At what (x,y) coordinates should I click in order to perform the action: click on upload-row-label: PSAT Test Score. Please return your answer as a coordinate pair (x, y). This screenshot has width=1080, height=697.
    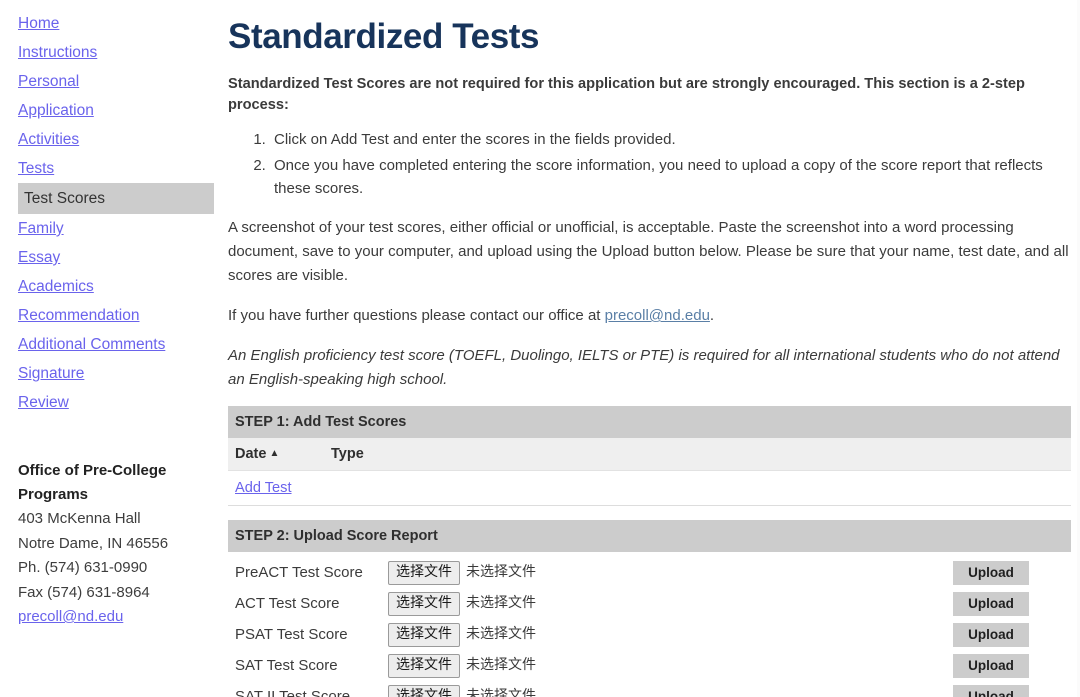
    Looking at the image, I should click on (291, 634).